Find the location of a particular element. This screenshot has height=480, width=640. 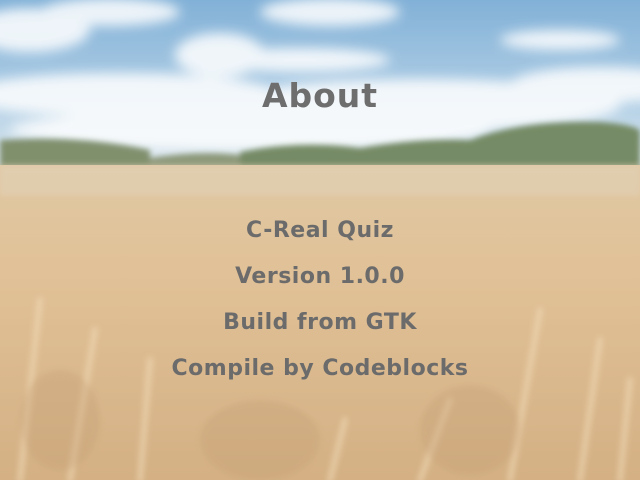

version-text: Version 1.0.0 is located at coordinates (320, 276).